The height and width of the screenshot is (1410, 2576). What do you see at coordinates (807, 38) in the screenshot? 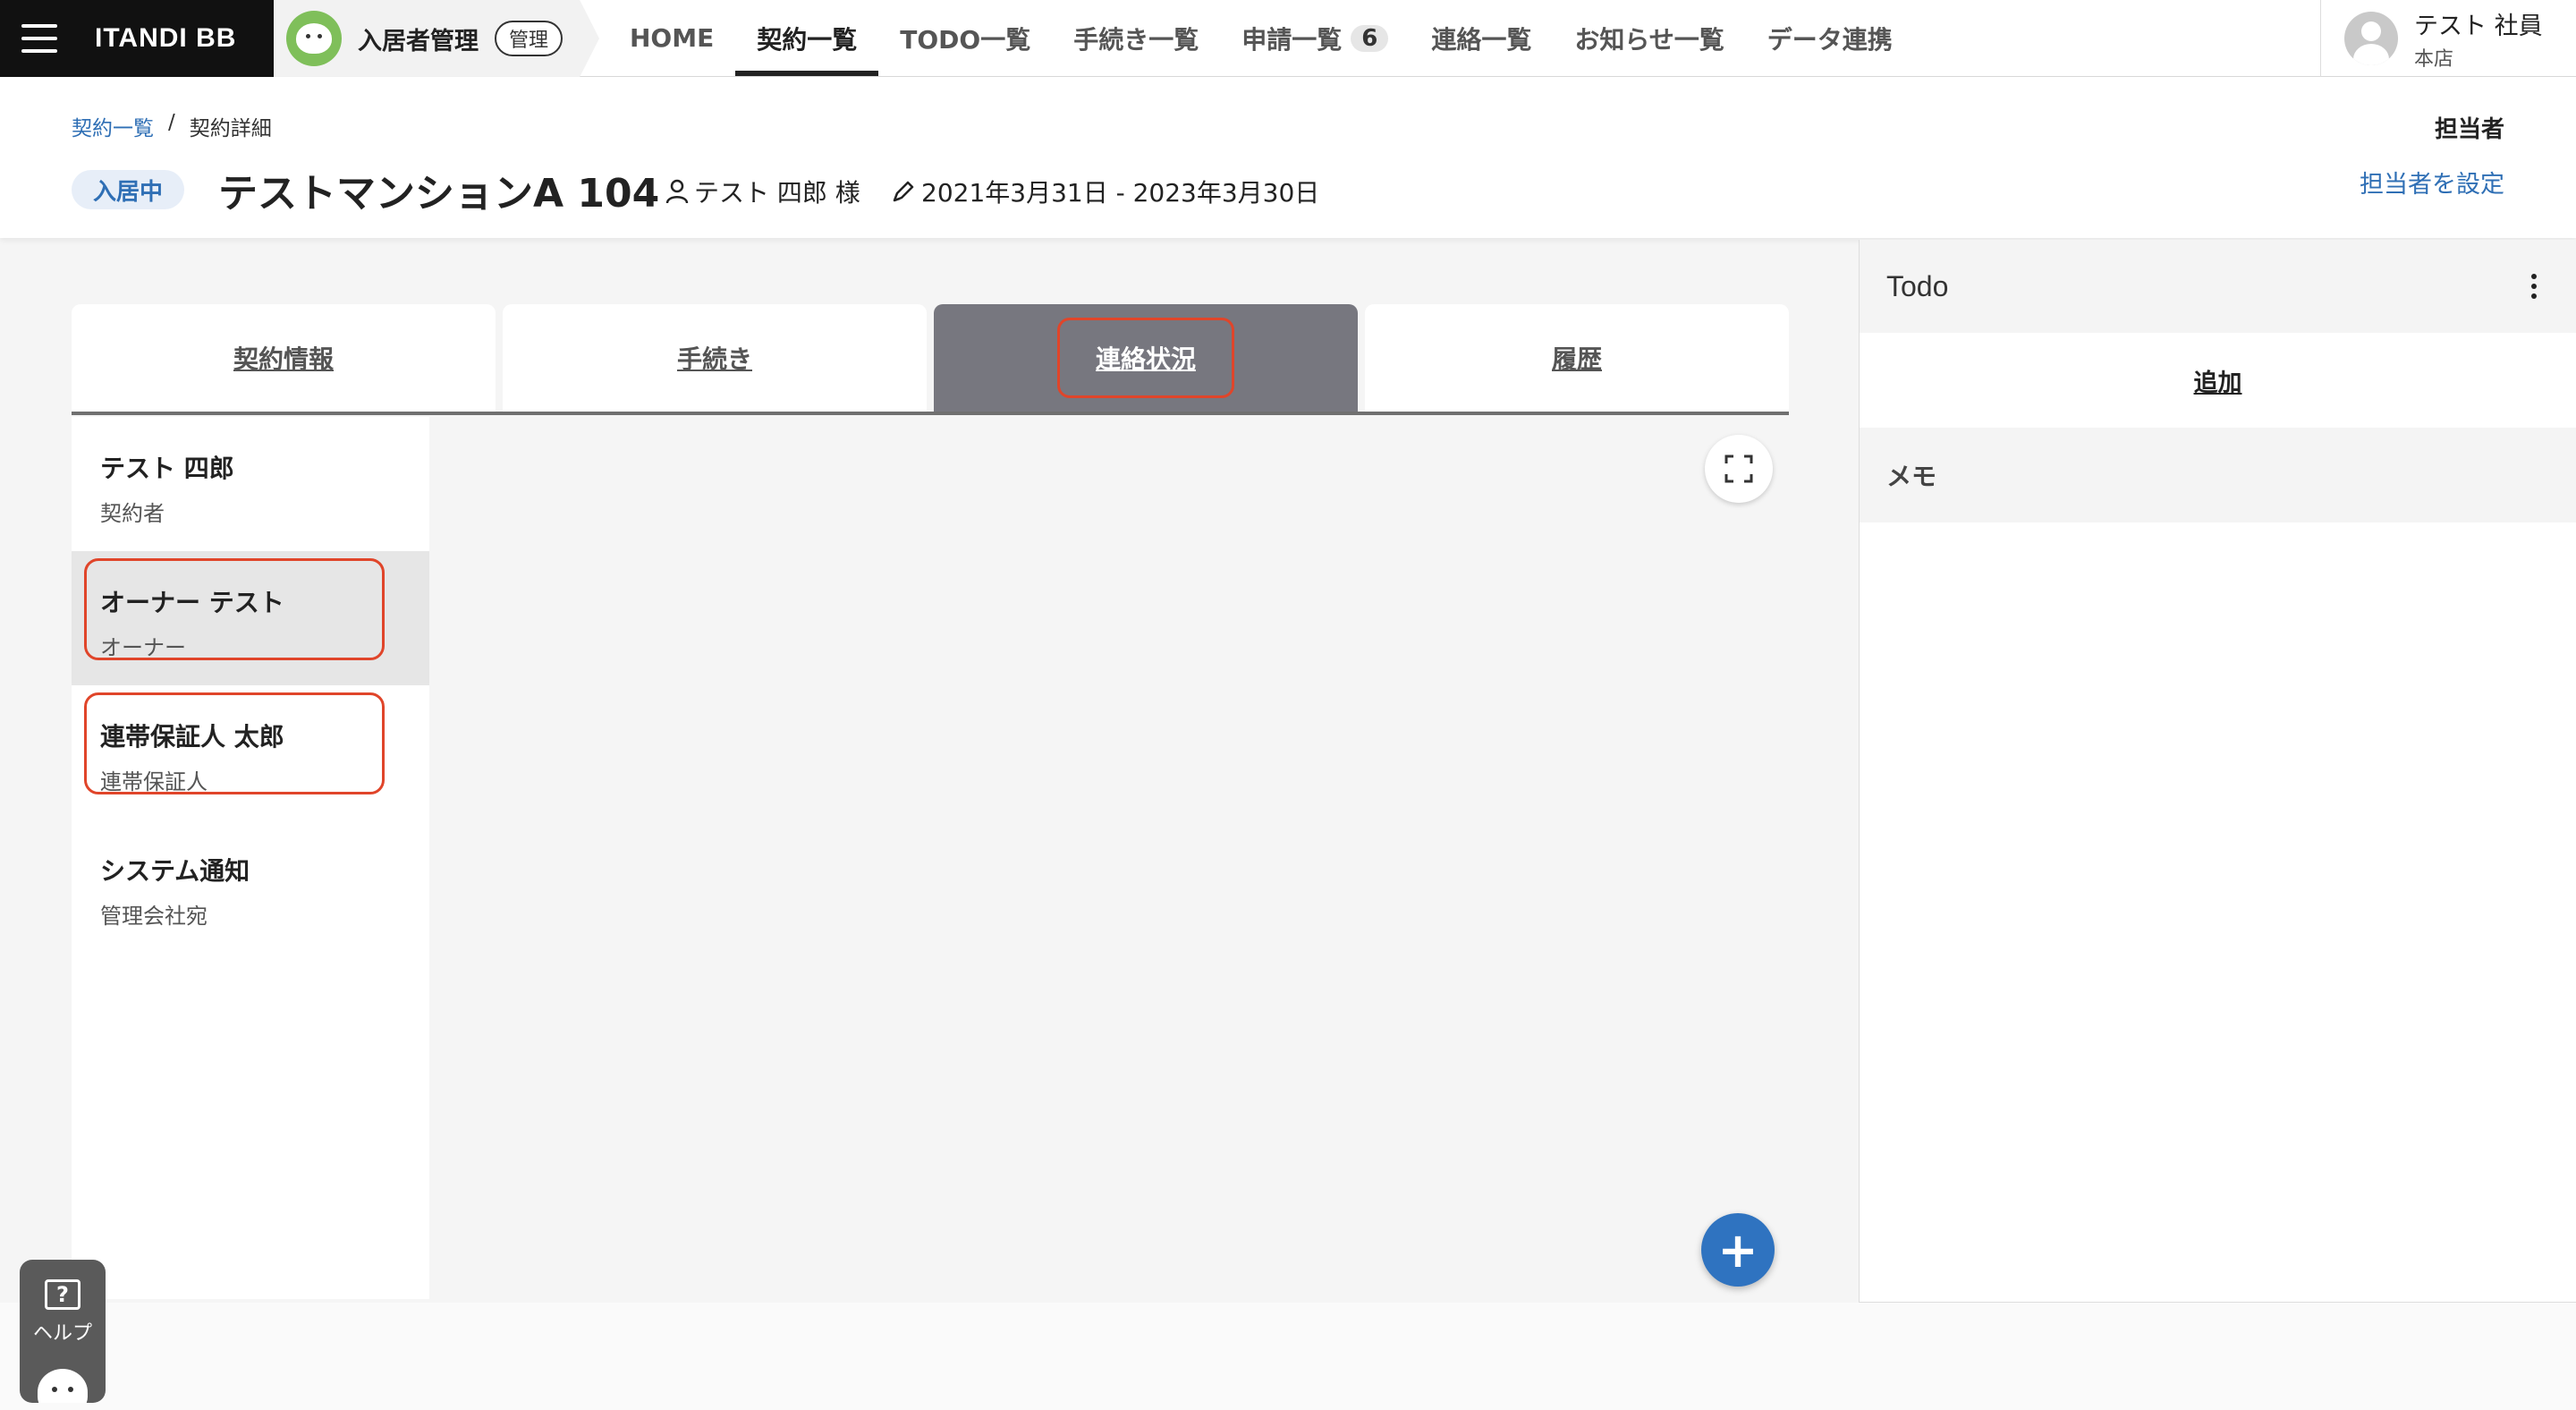
I see `nav-item-contracts: 契約一覧` at bounding box center [807, 38].